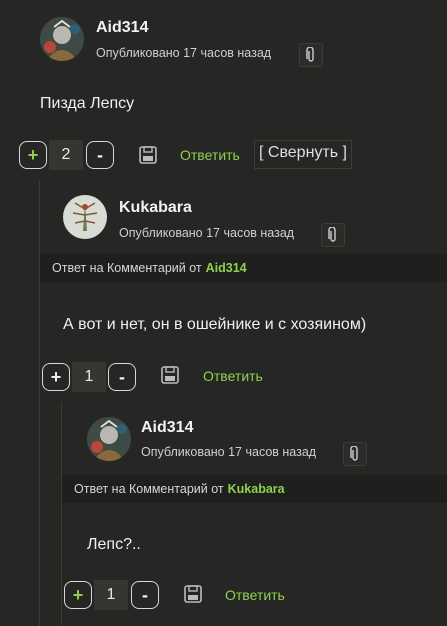 The width and height of the screenshot is (447, 626). I want to click on reply-to-bar: Ответ на Комментарий от Aid314, so click(243, 268).